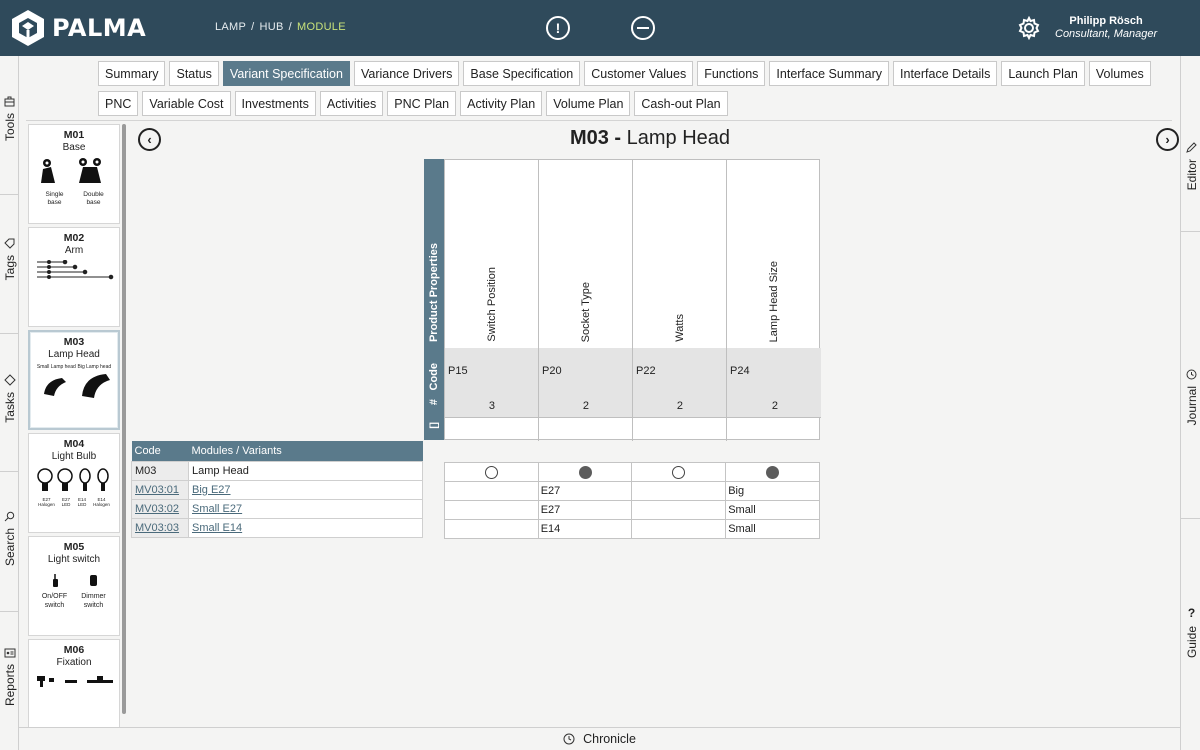 This screenshot has height=750, width=1200. What do you see at coordinates (1119, 73) in the screenshot?
I see `tab-volumes: Volumes` at bounding box center [1119, 73].